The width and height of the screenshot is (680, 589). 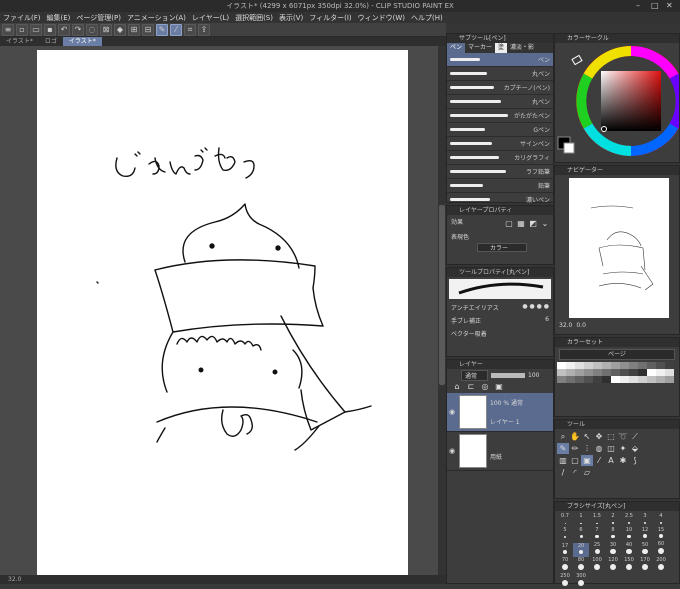 I want to click on opacity-slider, so click(x=508, y=375).